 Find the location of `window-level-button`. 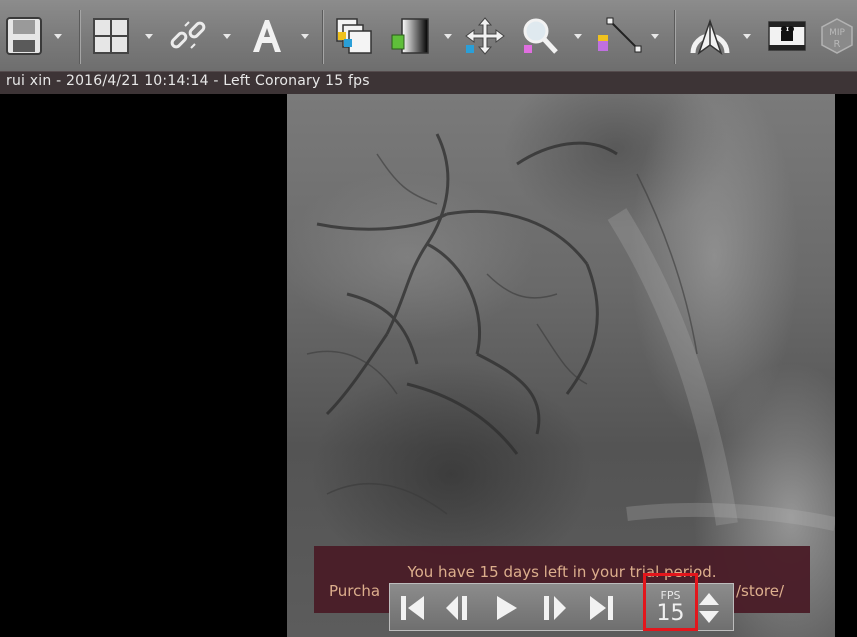

window-level-button is located at coordinates (410, 36).